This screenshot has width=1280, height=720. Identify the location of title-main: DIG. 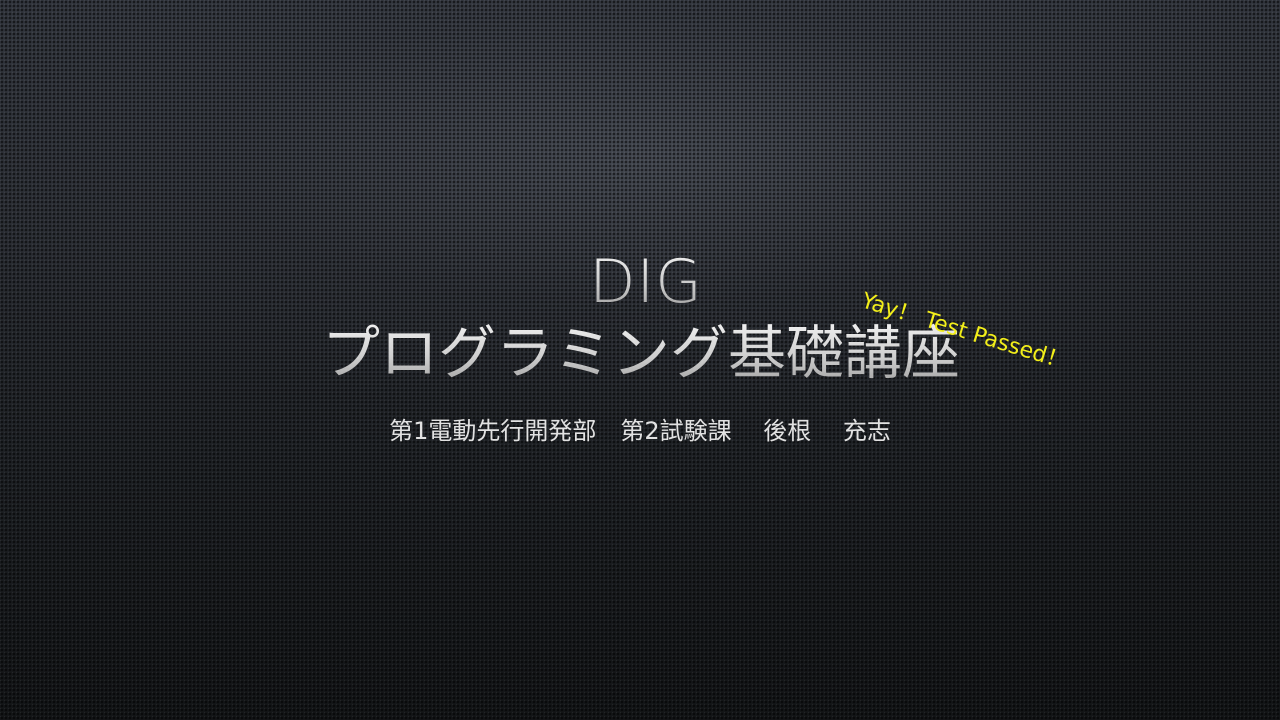
(646, 282).